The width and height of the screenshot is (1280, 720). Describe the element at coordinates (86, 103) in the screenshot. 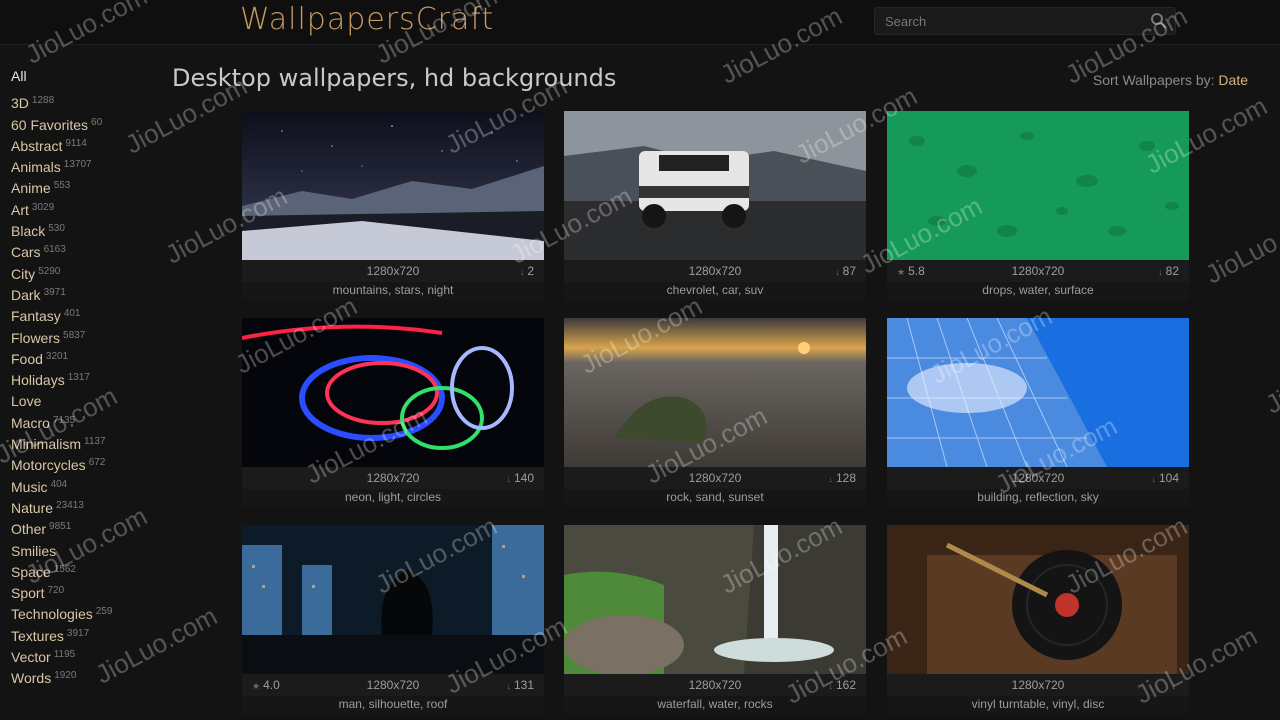

I see `sidebar-item-3d: 3D 1288` at that location.